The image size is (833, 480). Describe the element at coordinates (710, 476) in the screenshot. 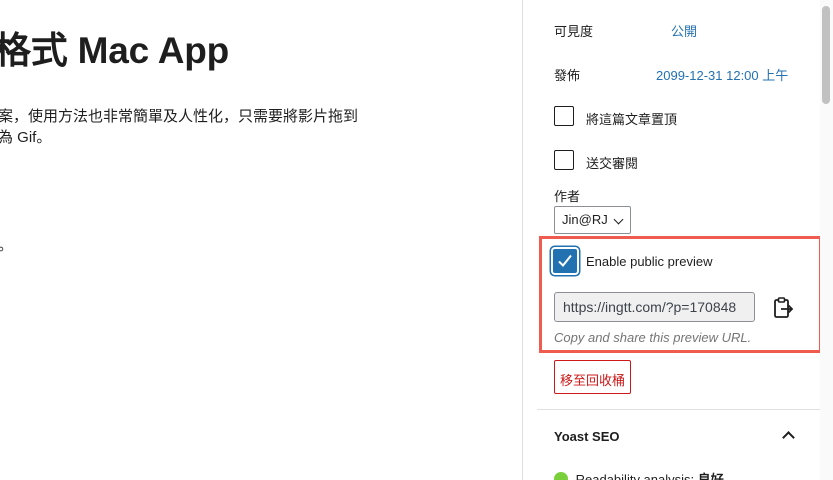

I see `readability-value: 良好` at that location.